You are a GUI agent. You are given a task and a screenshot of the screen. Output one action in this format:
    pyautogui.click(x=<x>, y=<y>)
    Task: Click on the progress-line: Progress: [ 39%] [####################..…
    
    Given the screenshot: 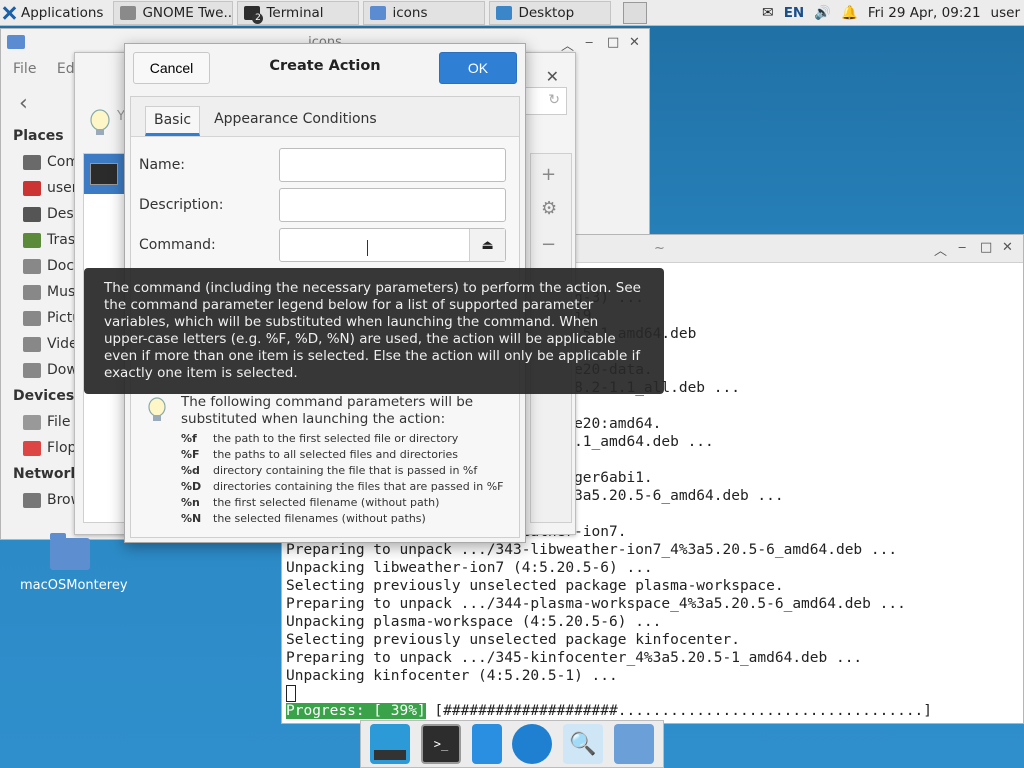 What is the action you would take?
    pyautogui.click(x=609, y=711)
    